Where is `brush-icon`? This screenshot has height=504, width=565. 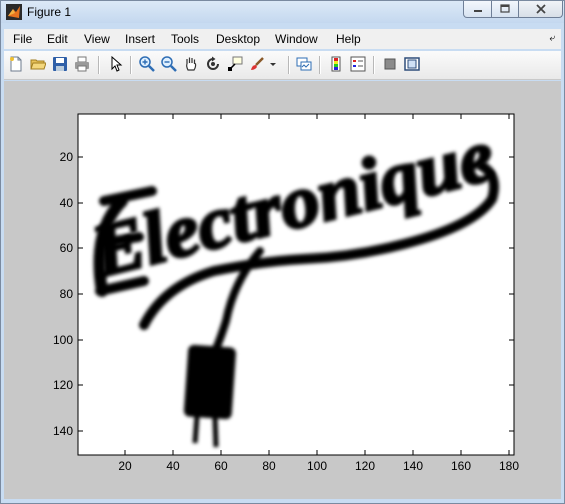 brush-icon is located at coordinates (257, 63).